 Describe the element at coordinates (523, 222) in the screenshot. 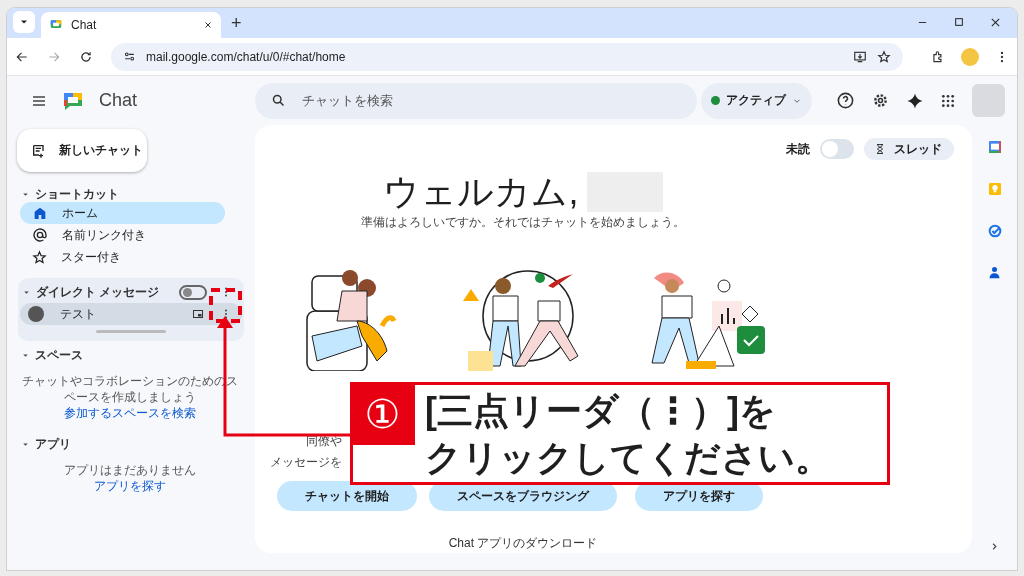

I see `welcome-subtitle: 準備はよろしいですか。それではチャットを始めましょう。` at that location.